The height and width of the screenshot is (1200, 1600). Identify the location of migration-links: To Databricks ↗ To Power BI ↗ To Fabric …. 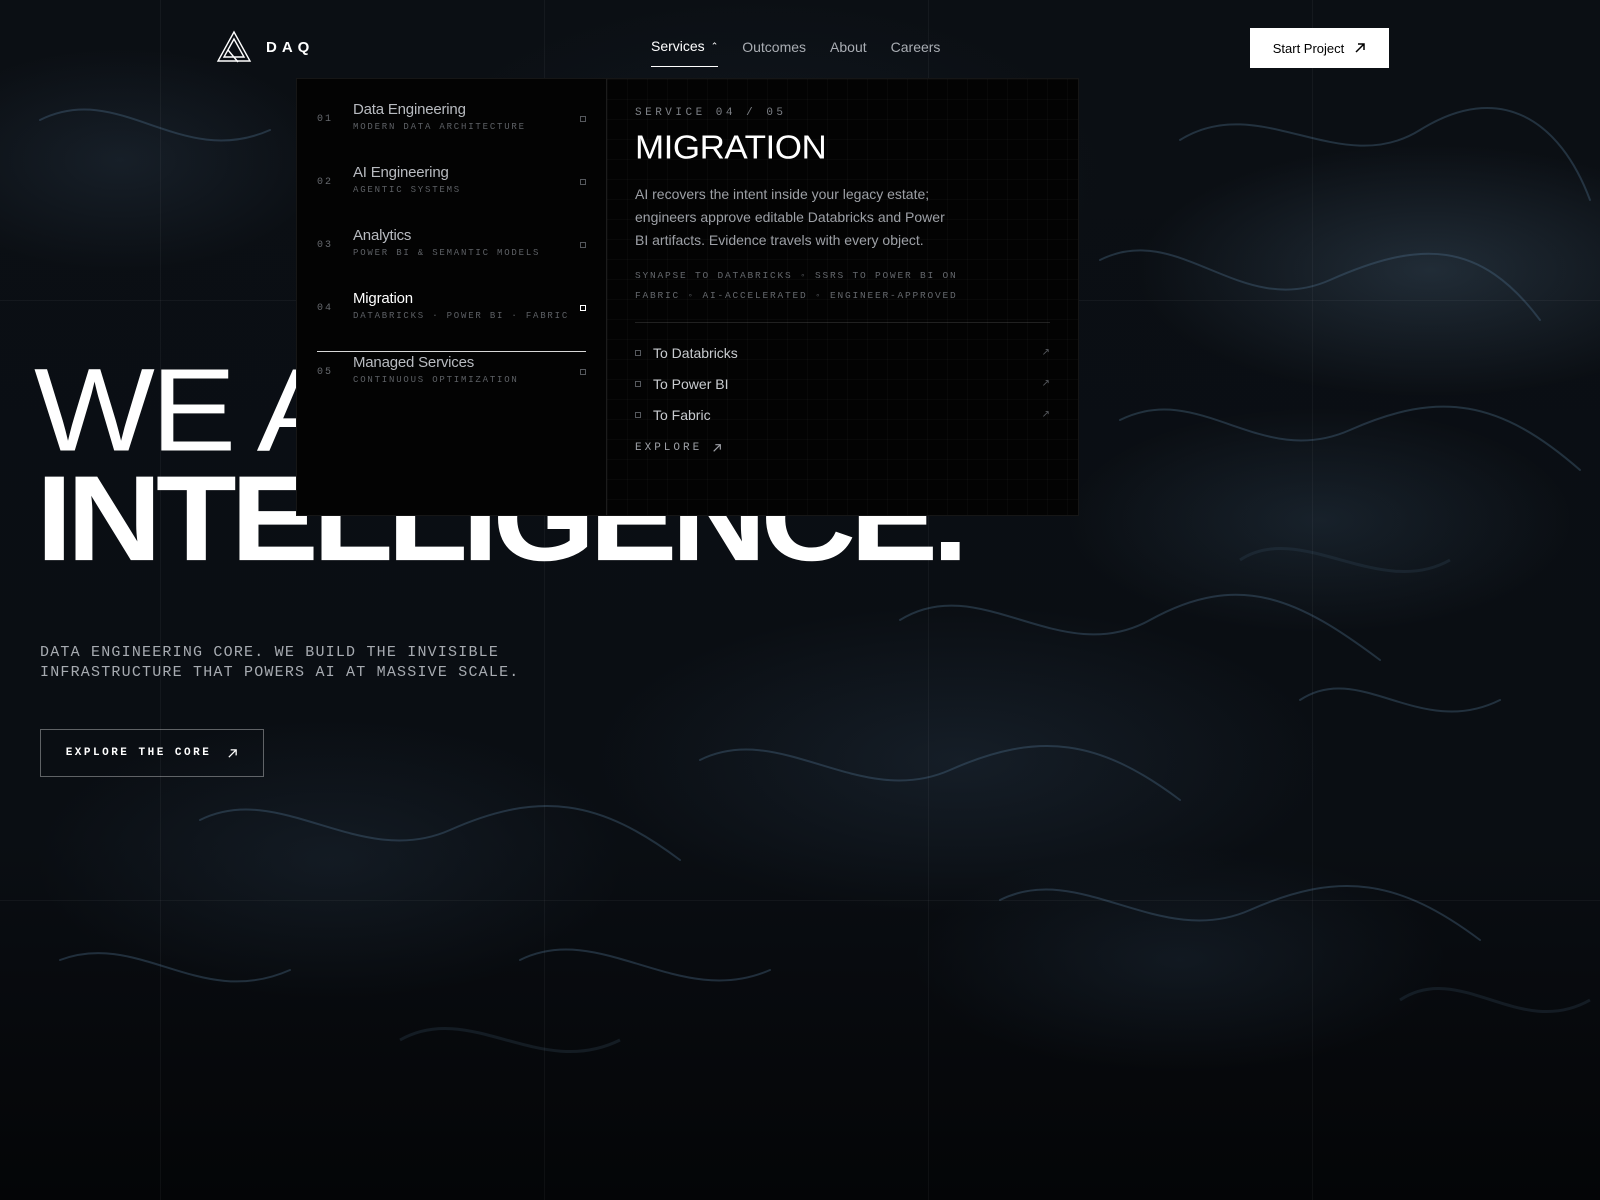
(842, 383).